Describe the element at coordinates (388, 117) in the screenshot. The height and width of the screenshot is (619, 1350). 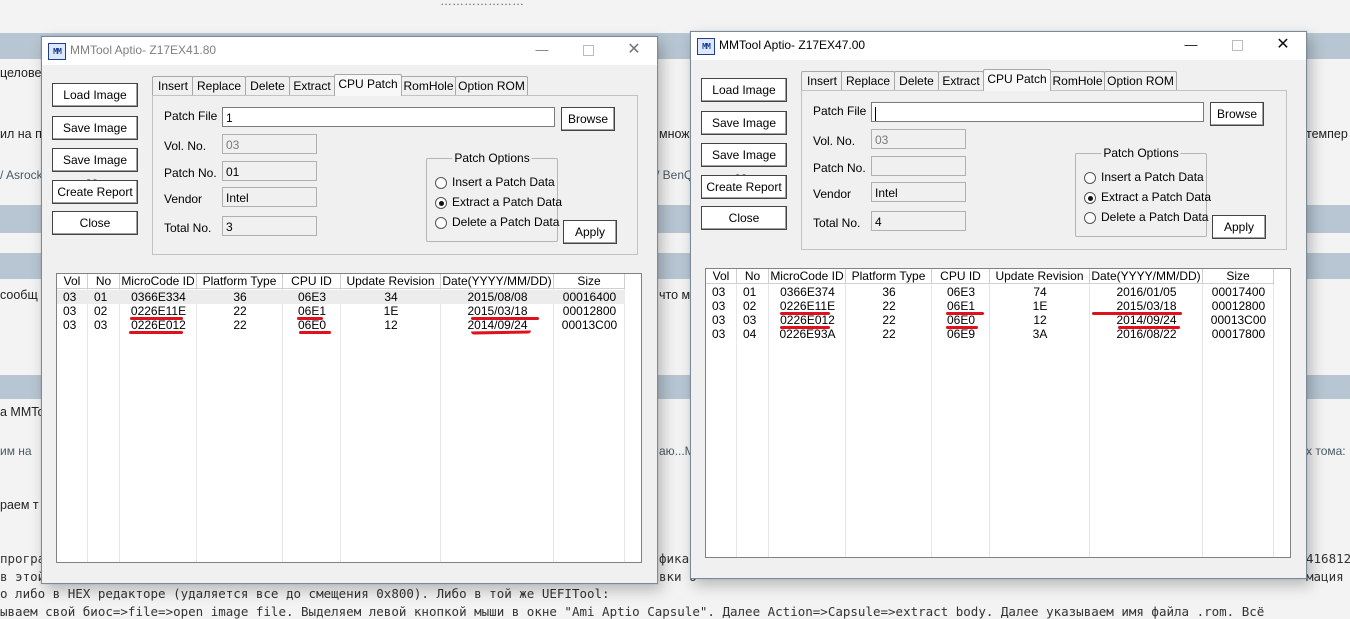
I see `patch-file-input: 1` at that location.